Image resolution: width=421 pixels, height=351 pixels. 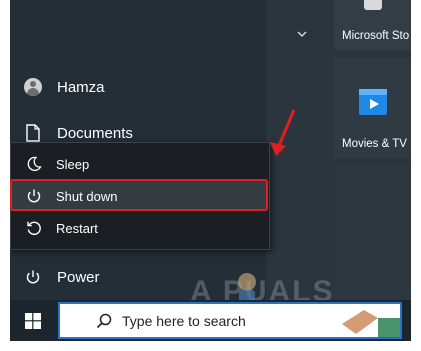 I want to click on restart-icon, so click(x=34, y=228).